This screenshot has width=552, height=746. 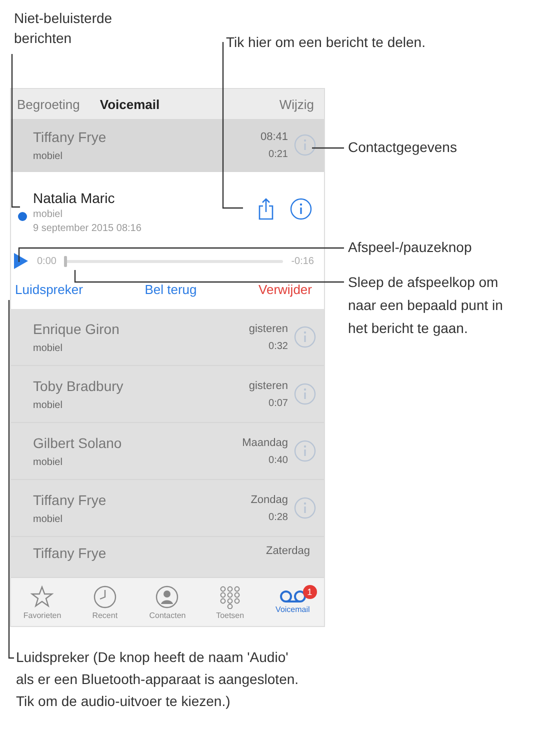 I want to click on callout-text: Niet-beluisterde berichten, so click(x=64, y=28).